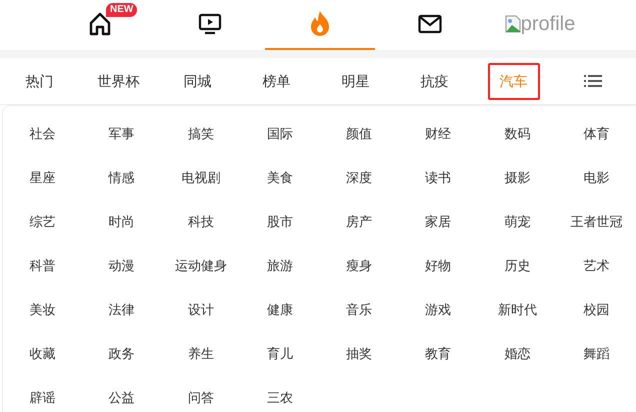 This screenshot has width=636, height=412. What do you see at coordinates (596, 310) in the screenshot?
I see `category-link: 校园` at bounding box center [596, 310].